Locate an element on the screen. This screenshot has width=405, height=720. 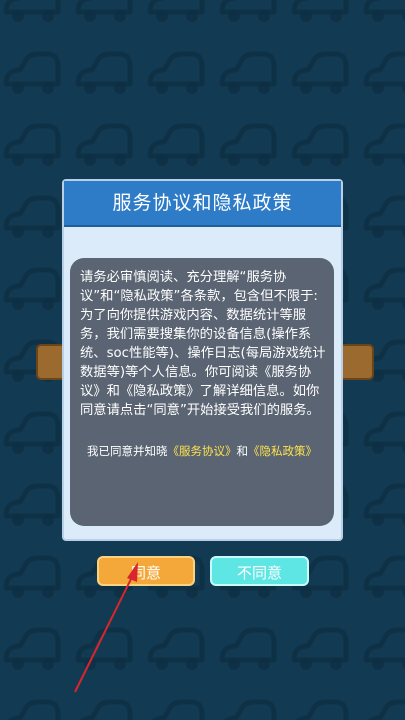
agree-prefix: 我已同意并知晓 is located at coordinates (127, 451).